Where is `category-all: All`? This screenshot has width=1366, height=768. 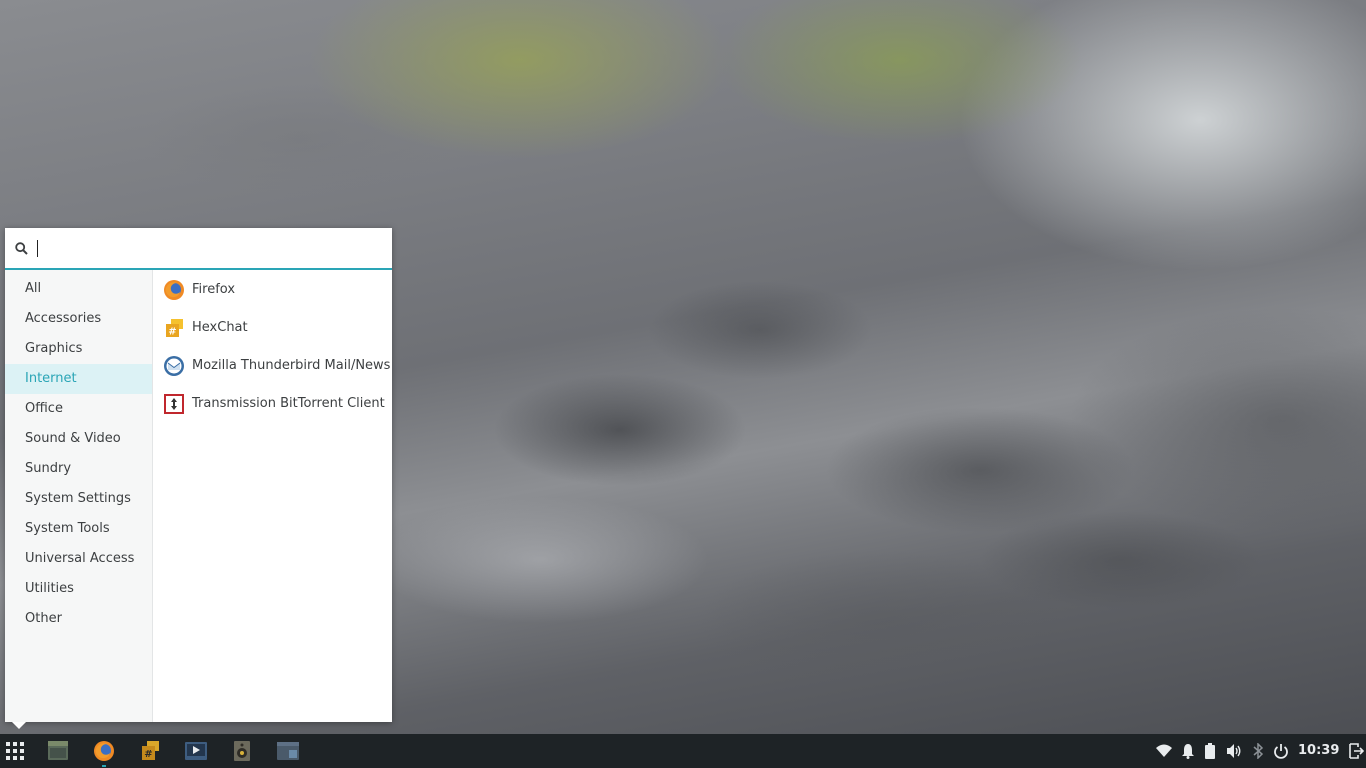 category-all: All is located at coordinates (78, 289).